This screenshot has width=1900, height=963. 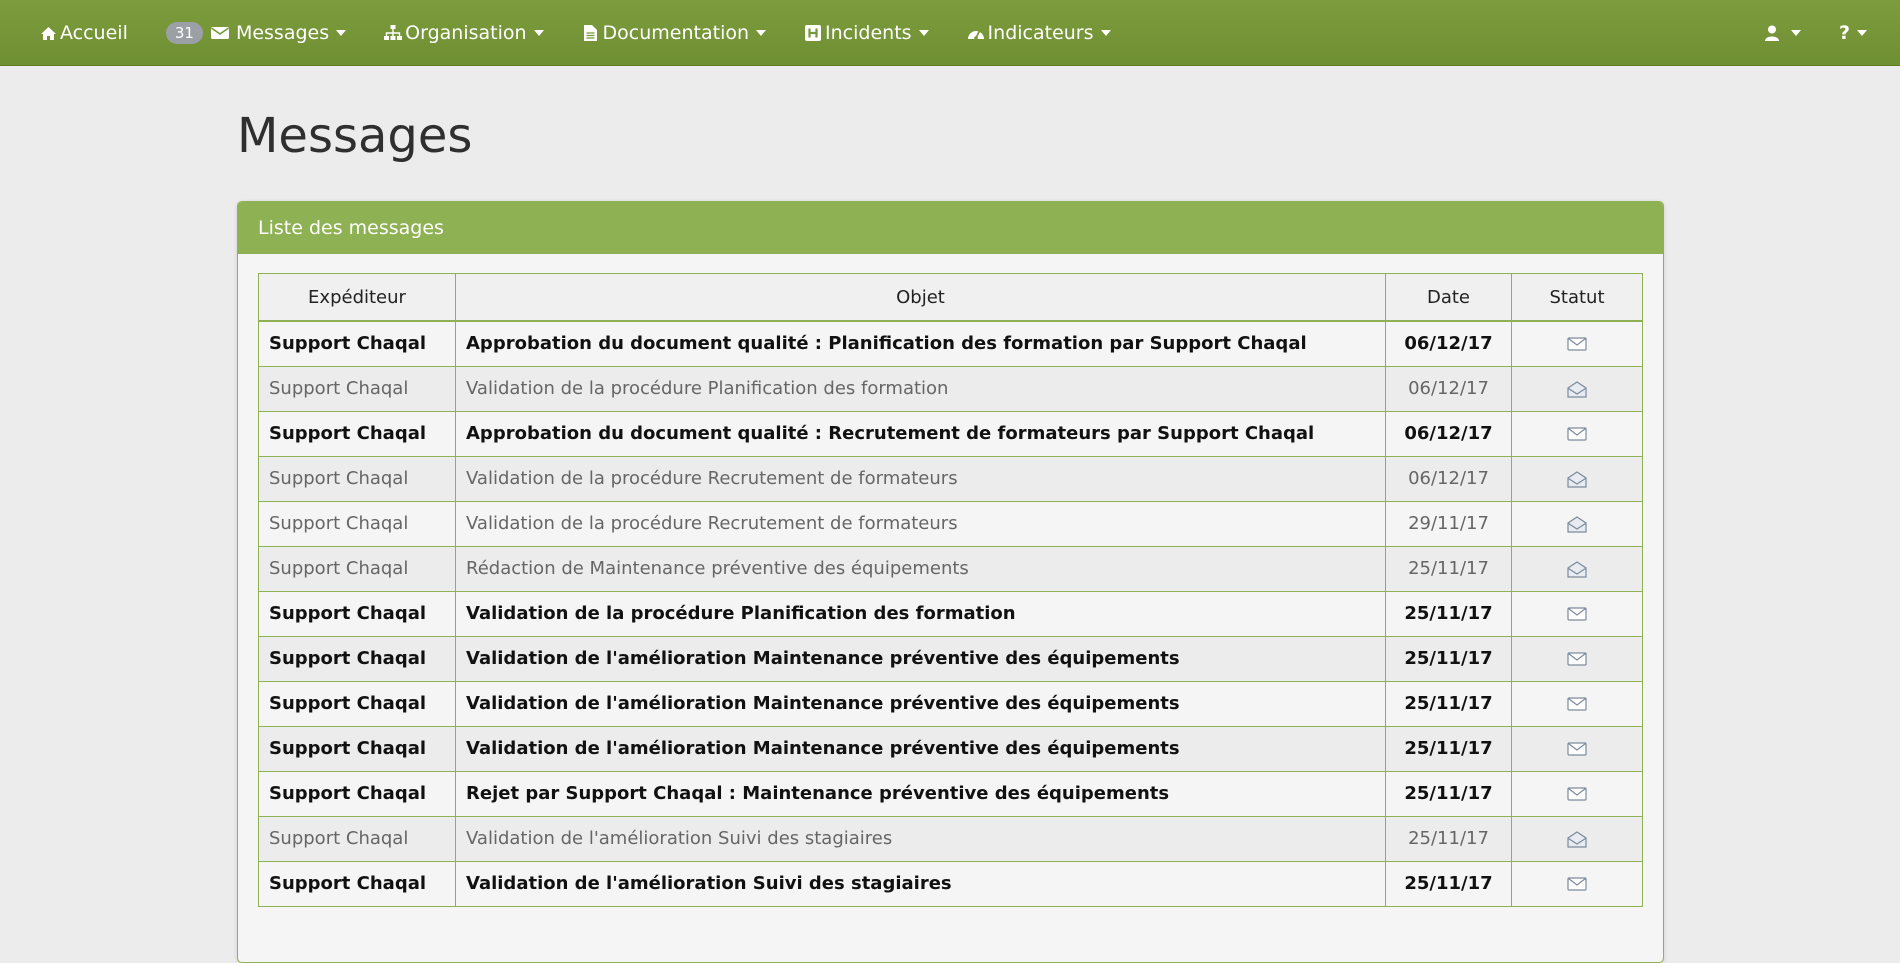 What do you see at coordinates (976, 33) in the screenshot?
I see `dashboard-gauge-icon` at bounding box center [976, 33].